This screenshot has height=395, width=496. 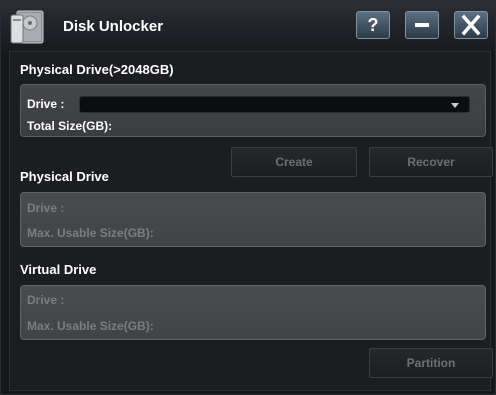 I want to click on physical-panel: Drive : Max. Usable Size(GB):, so click(x=253, y=219).